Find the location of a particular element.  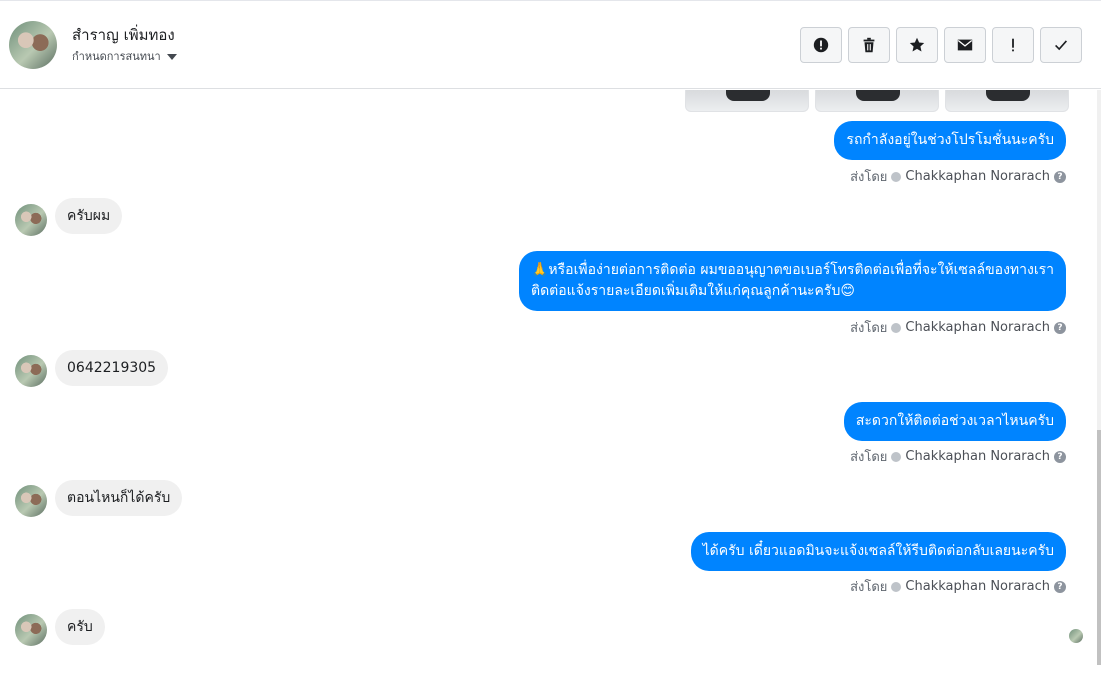

incoming-message: ครับ is located at coordinates (80, 627).